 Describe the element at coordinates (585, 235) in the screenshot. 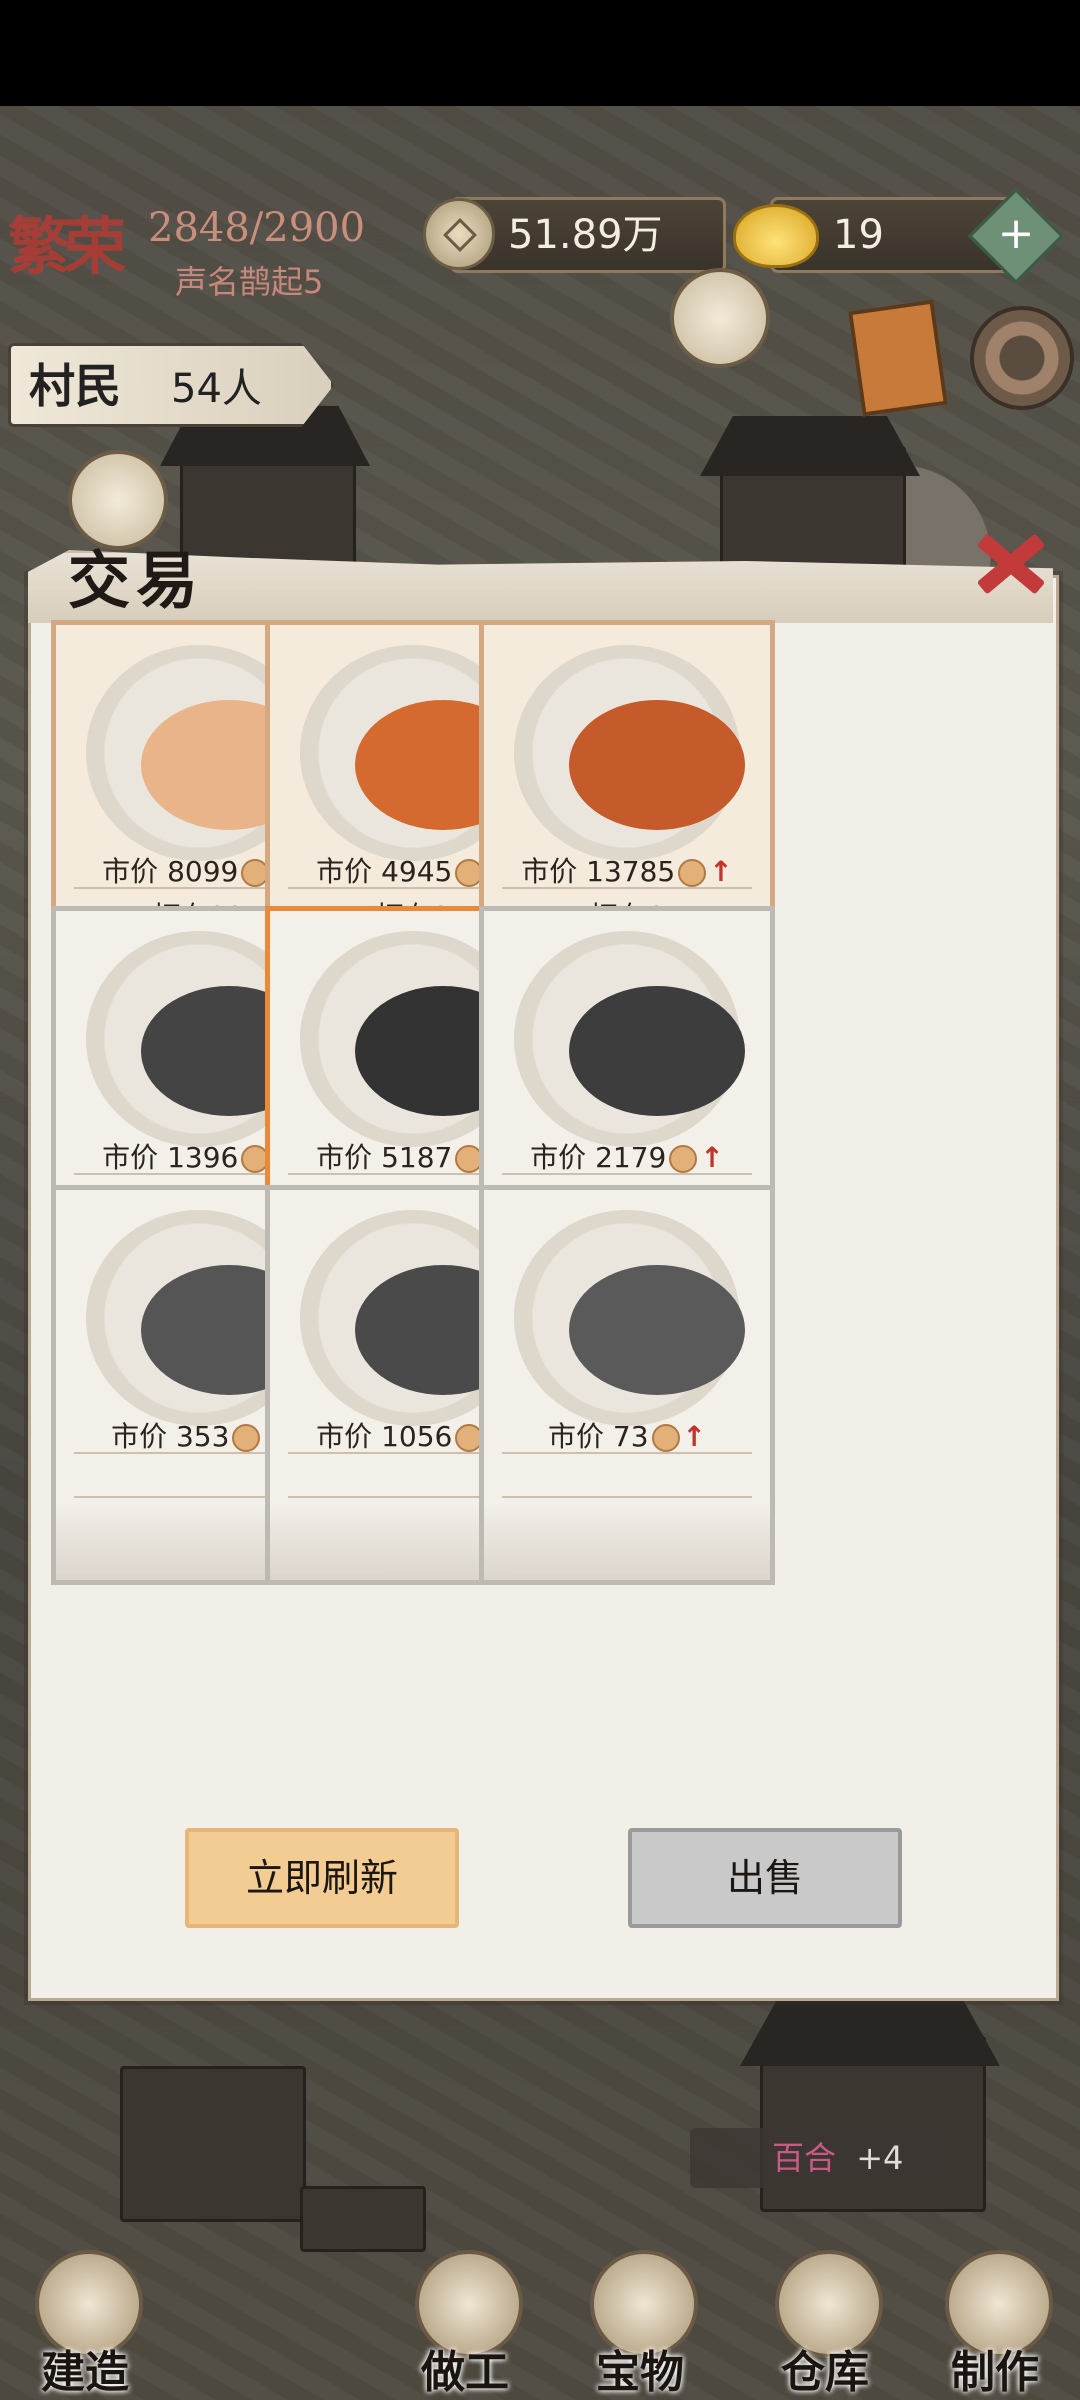

I see `copper-value: 51.89万` at that location.